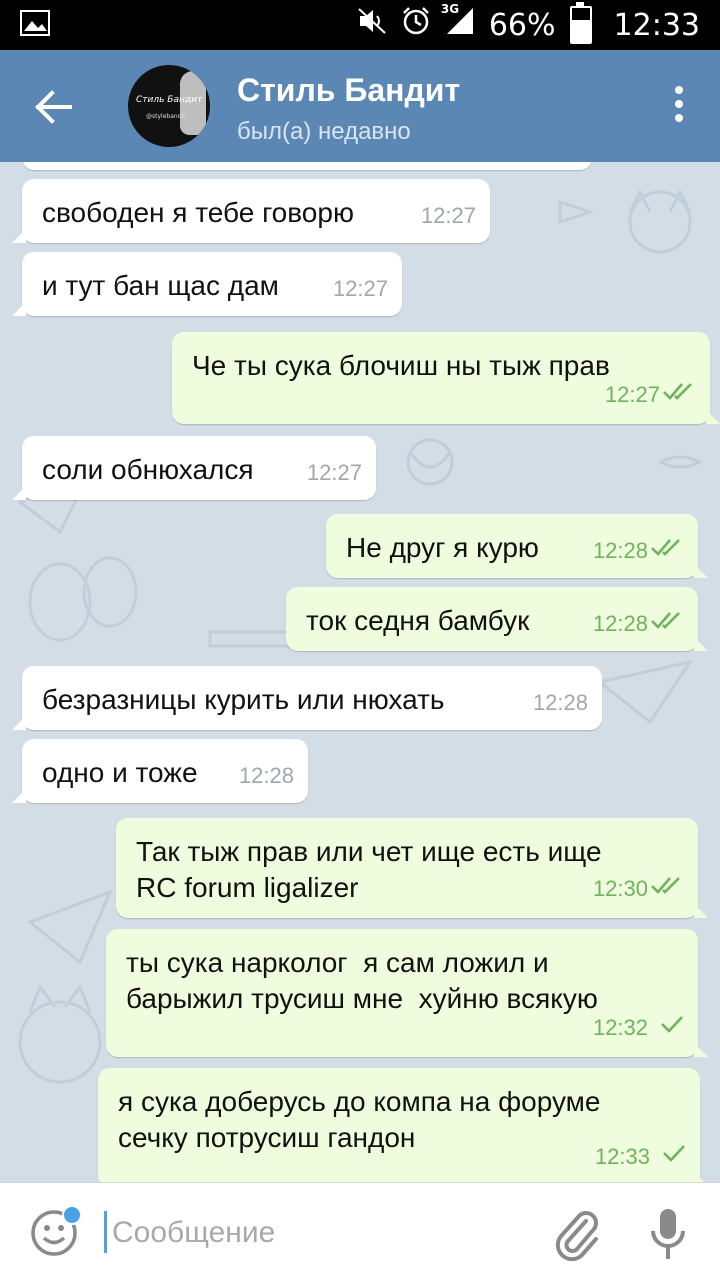 Image resolution: width=720 pixels, height=1281 pixels. Describe the element at coordinates (72, 1215) in the screenshot. I see `emoji-new-badge` at that location.